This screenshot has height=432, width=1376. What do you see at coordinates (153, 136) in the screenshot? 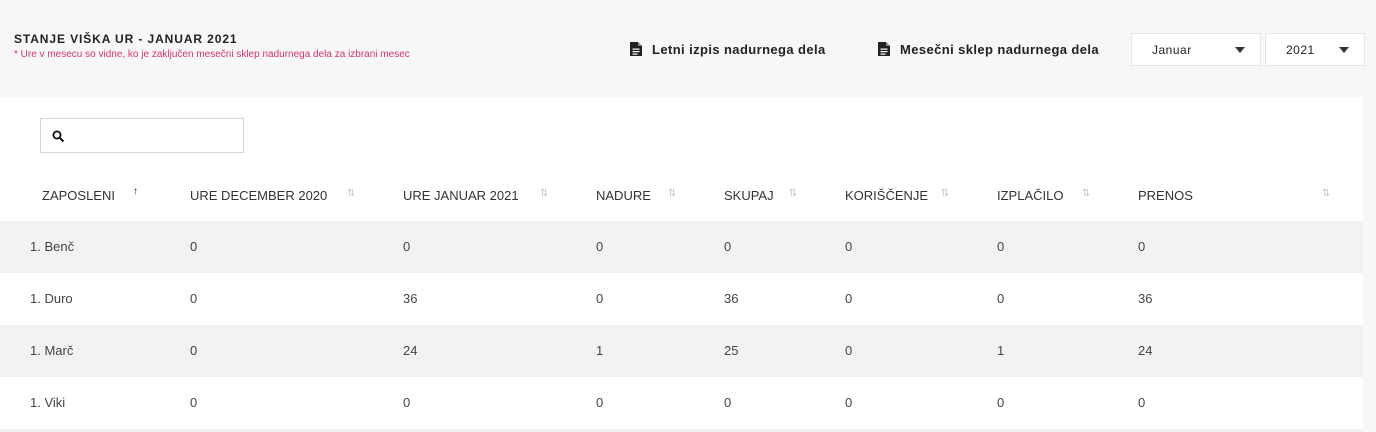
I see `search-input` at bounding box center [153, 136].